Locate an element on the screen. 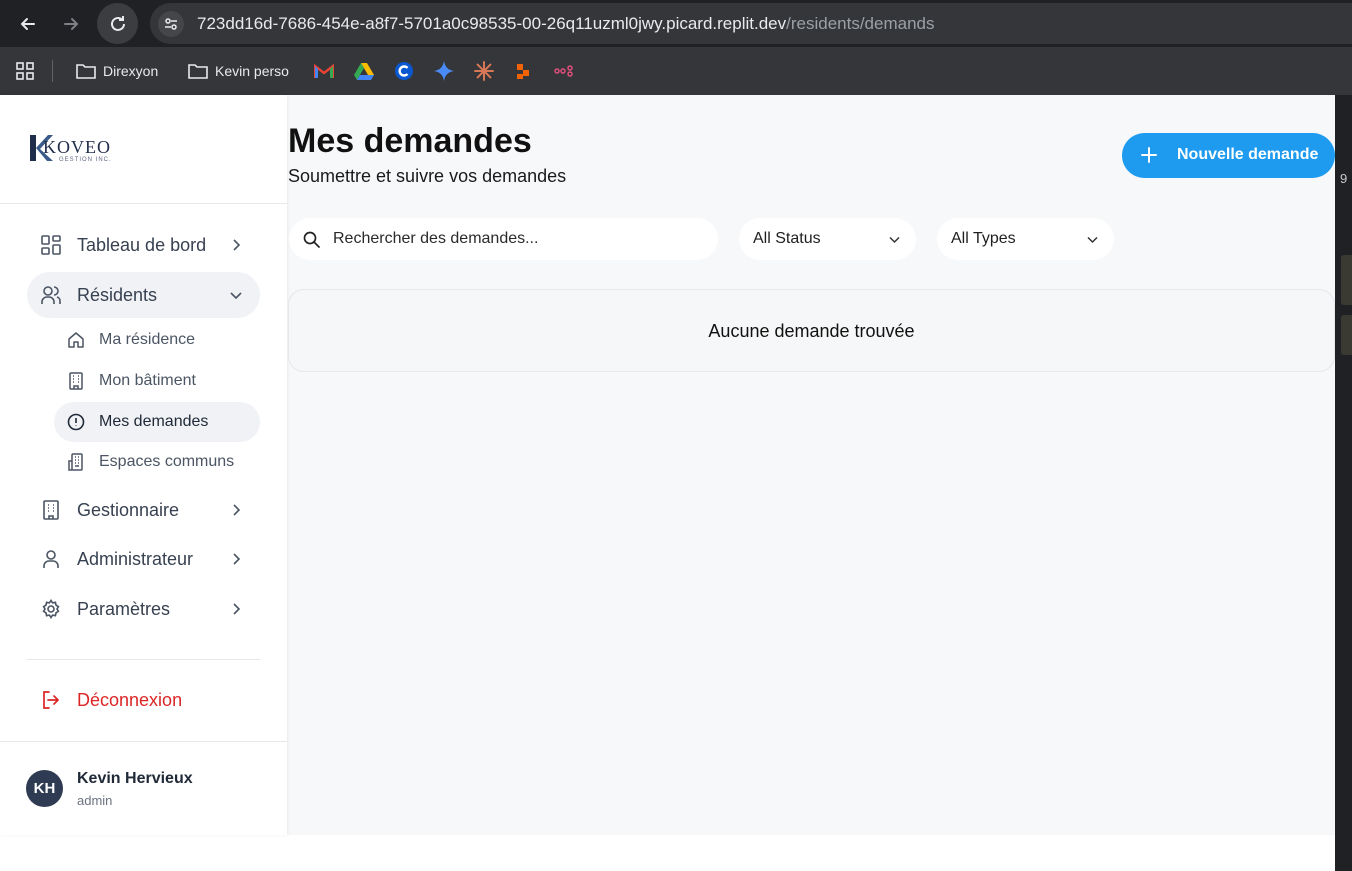  page-subtitle: Soumettre et suivre vos demandes is located at coordinates (427, 176).